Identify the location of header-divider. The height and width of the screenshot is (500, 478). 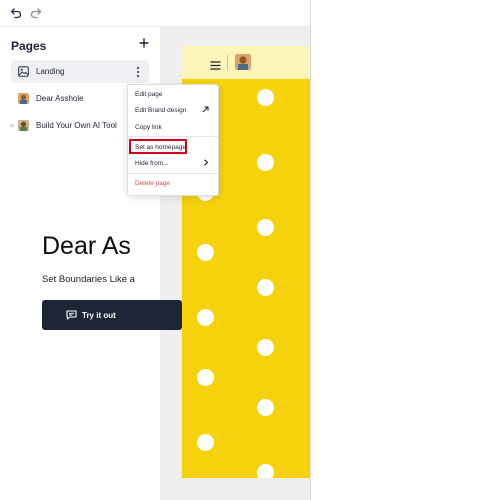
(227, 62).